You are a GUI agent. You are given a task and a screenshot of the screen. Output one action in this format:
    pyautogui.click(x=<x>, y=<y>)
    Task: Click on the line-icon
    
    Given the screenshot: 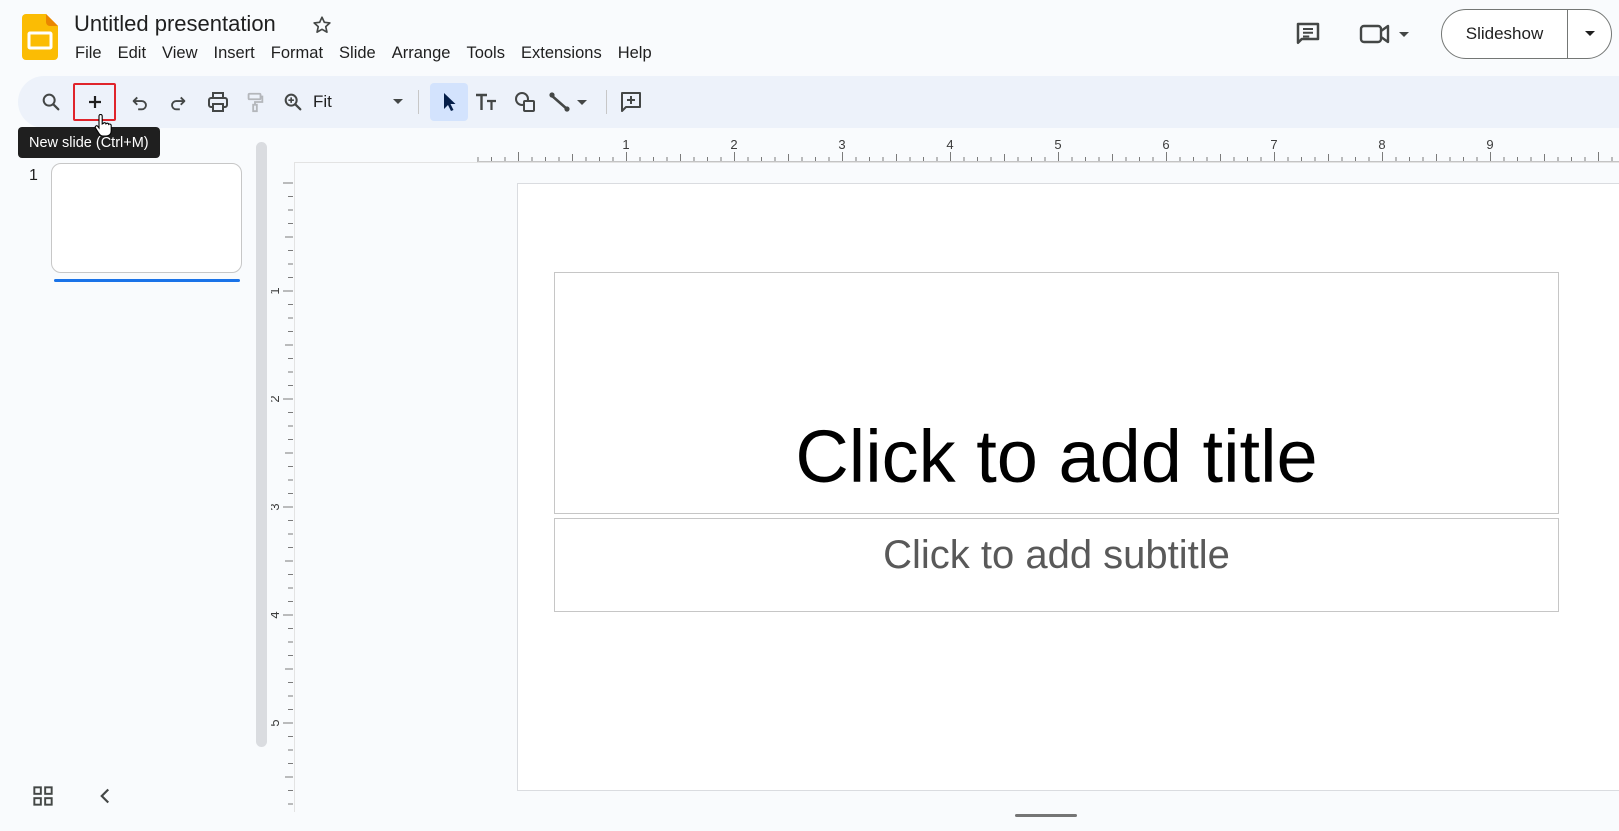 What is the action you would take?
    pyautogui.click(x=568, y=102)
    